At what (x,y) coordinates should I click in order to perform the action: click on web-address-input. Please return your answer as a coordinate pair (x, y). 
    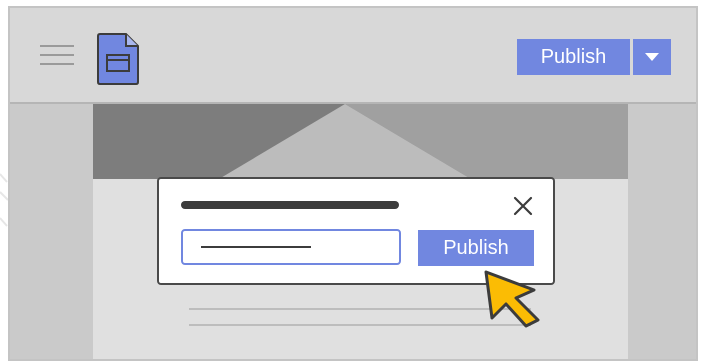
    Looking at the image, I should click on (291, 247).